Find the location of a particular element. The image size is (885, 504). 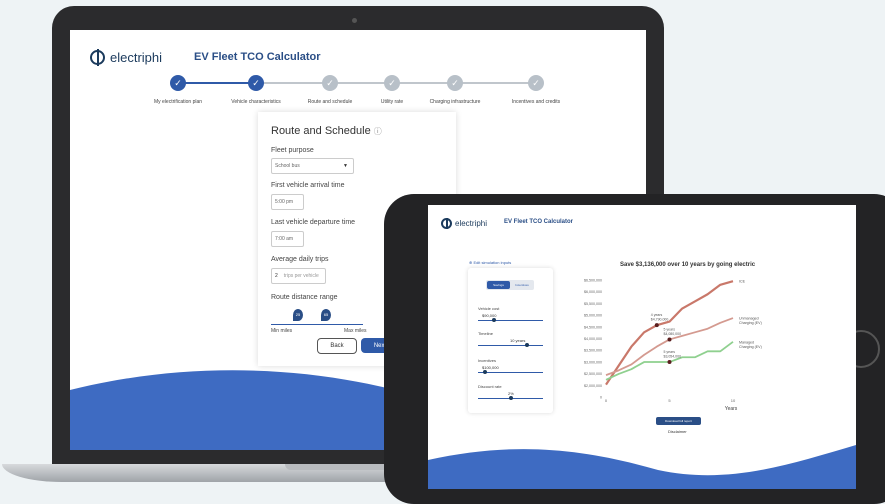

edit-inputs-link: ⊕ Edit simulation inputs is located at coordinates (490, 262).